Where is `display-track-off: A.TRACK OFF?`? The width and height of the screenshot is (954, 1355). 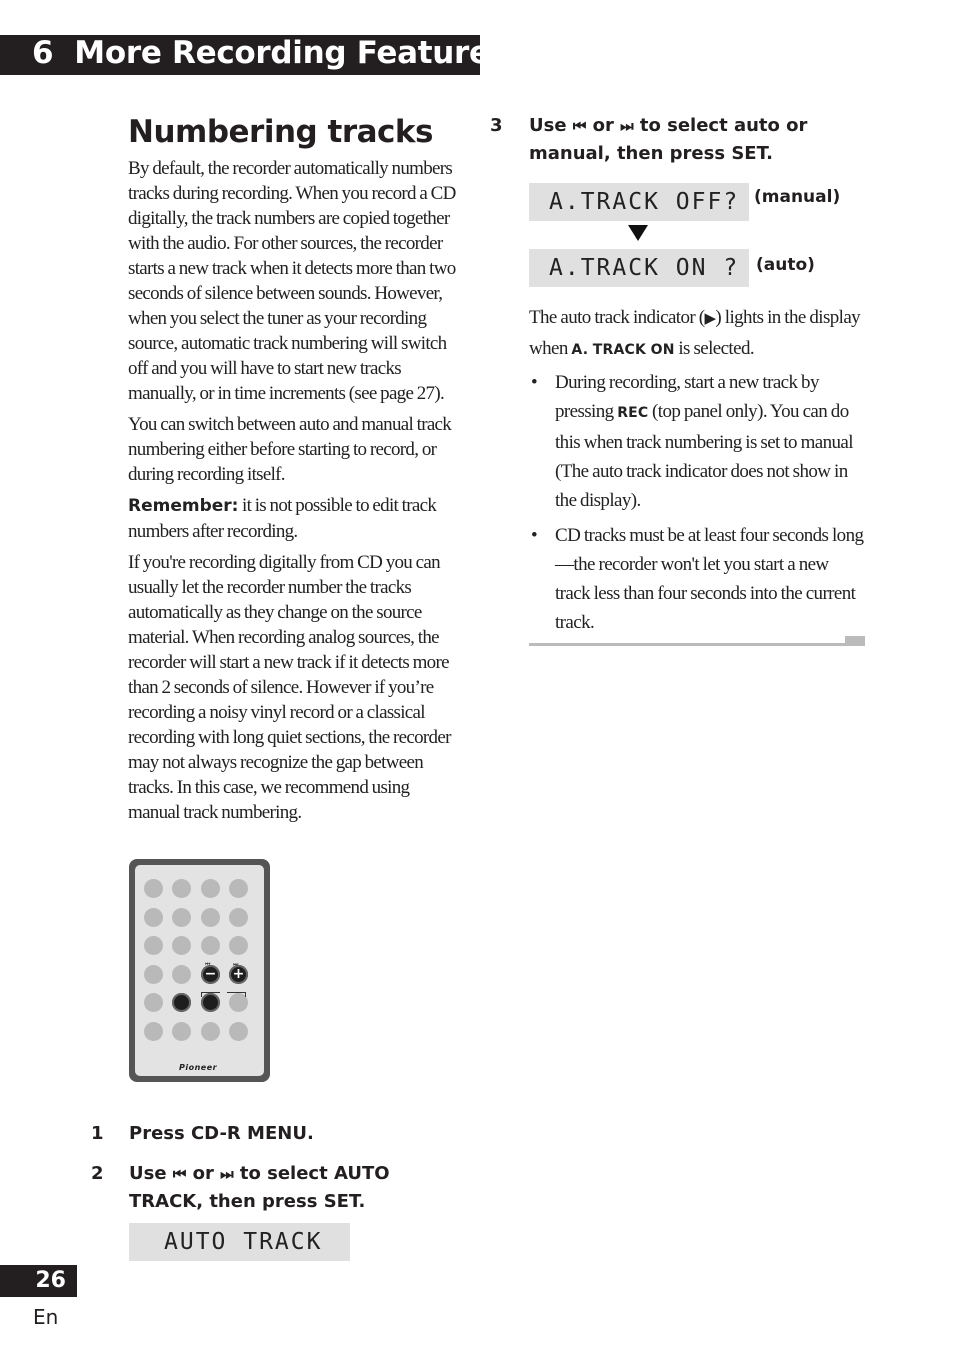 display-track-off: A.TRACK OFF? is located at coordinates (639, 202).